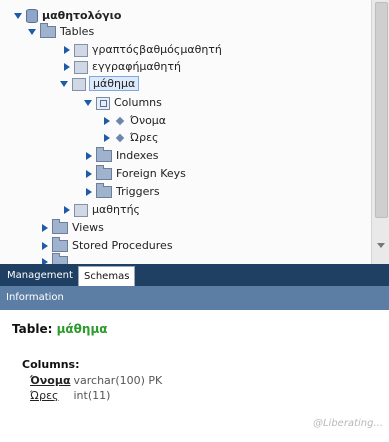  What do you see at coordinates (100, 84) in the screenshot?
I see `tree-item-table-selected: μάθημα` at bounding box center [100, 84].